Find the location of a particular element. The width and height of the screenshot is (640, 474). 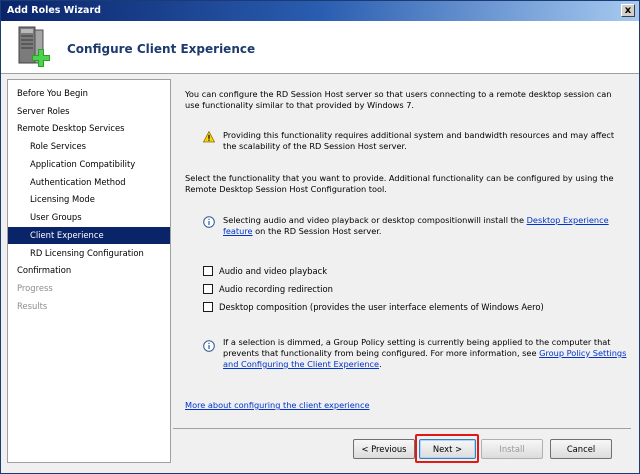

audio-video-playback-checkbox is located at coordinates (208, 271).